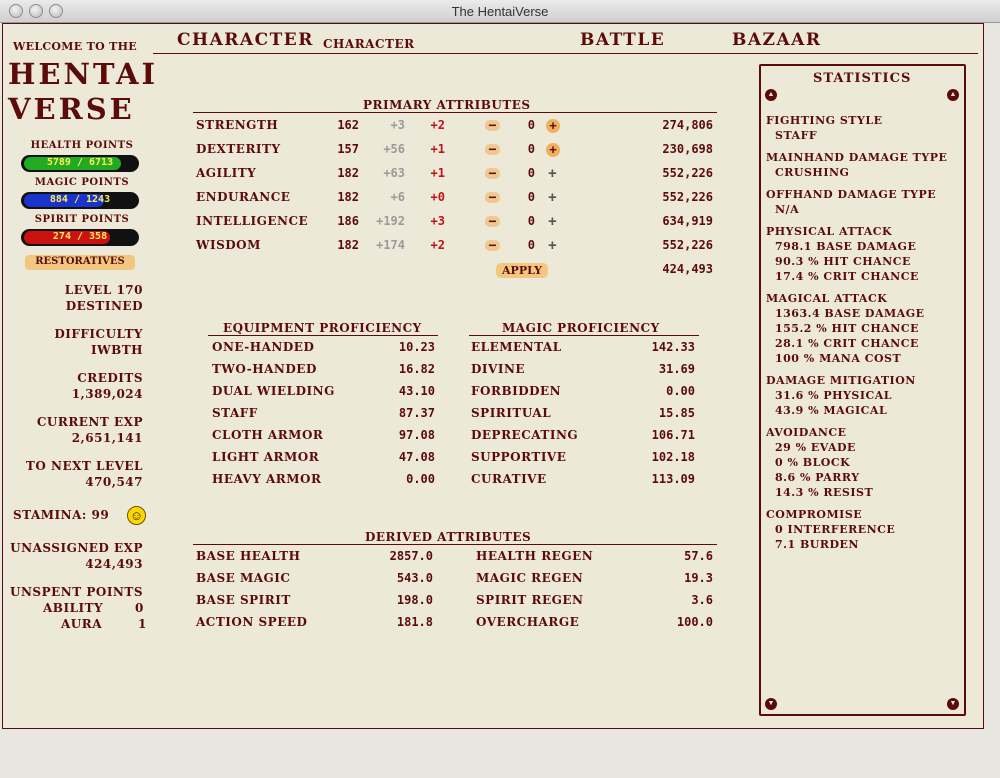  Describe the element at coordinates (824, 492) in the screenshot. I see `stat-line: 14.3 % RESIST` at that location.